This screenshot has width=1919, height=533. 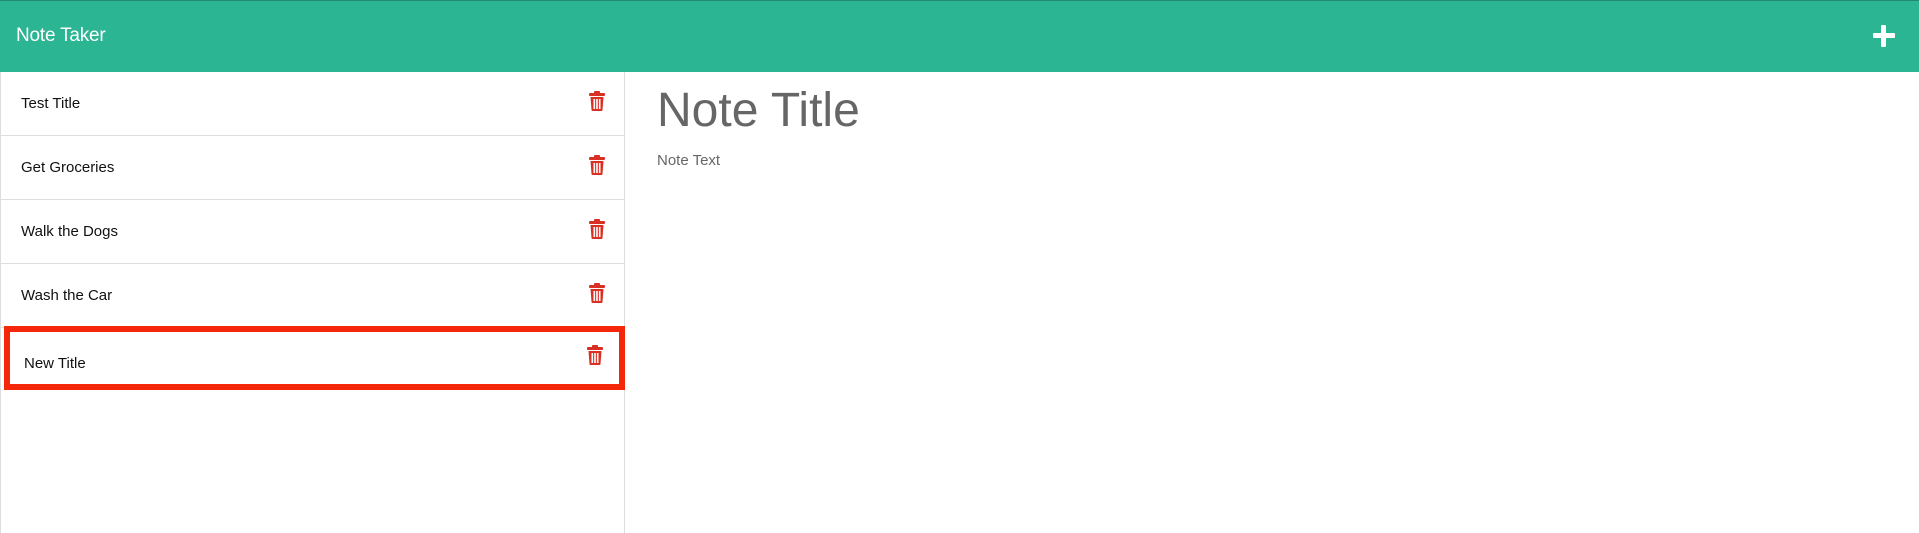 I want to click on top-navbar: Note Taker, so click(x=959, y=36).